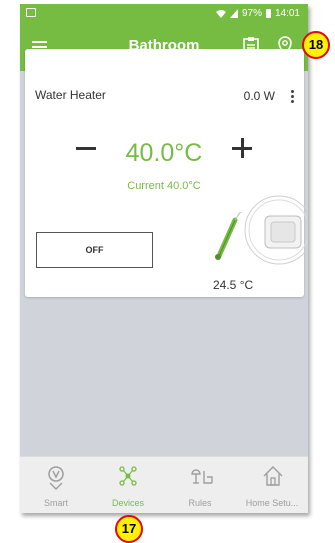 This screenshot has height=543, width=335. Describe the element at coordinates (273, 476) in the screenshot. I see `home-setup-icon` at that location.